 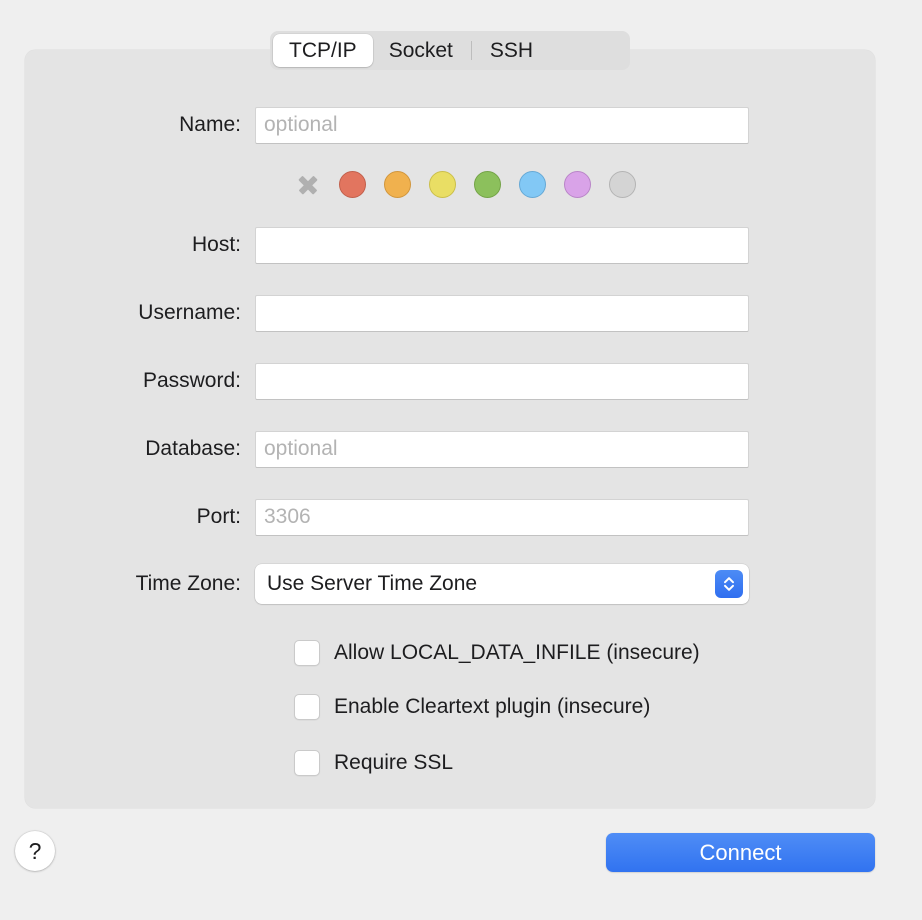 I want to click on timezone-row: Time Zone: Use Server Time Zone, so click(x=425, y=584).